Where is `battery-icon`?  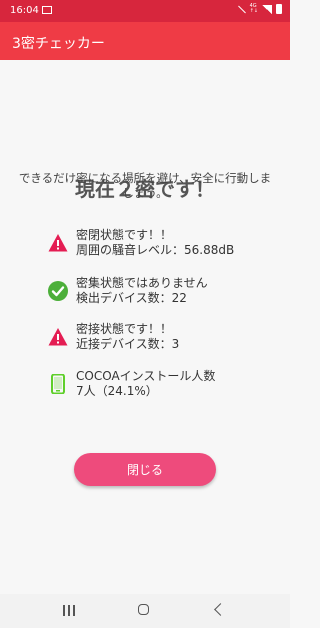
battery-icon is located at coordinates (279, 9).